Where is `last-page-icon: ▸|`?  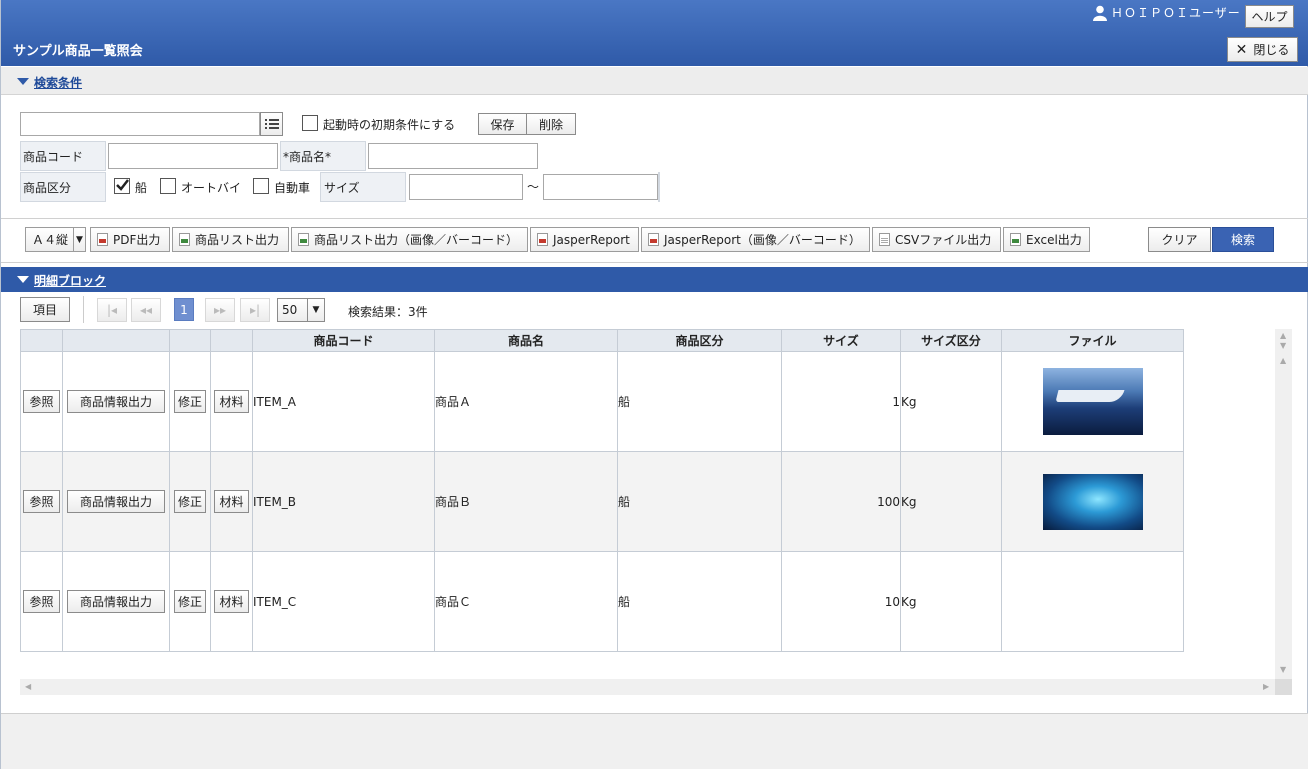
last-page-icon: ▸| is located at coordinates (255, 310).